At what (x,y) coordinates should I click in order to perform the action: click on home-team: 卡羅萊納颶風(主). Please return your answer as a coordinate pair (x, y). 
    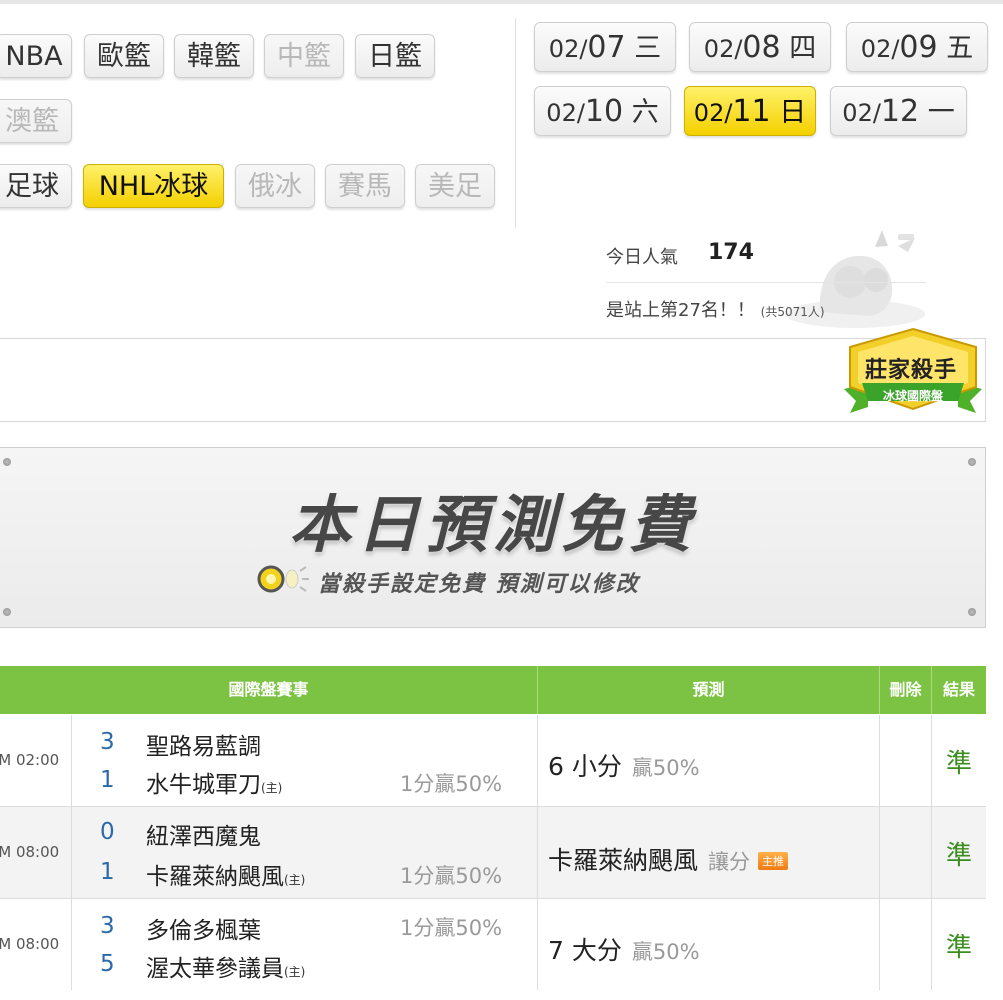
    Looking at the image, I should click on (225, 874).